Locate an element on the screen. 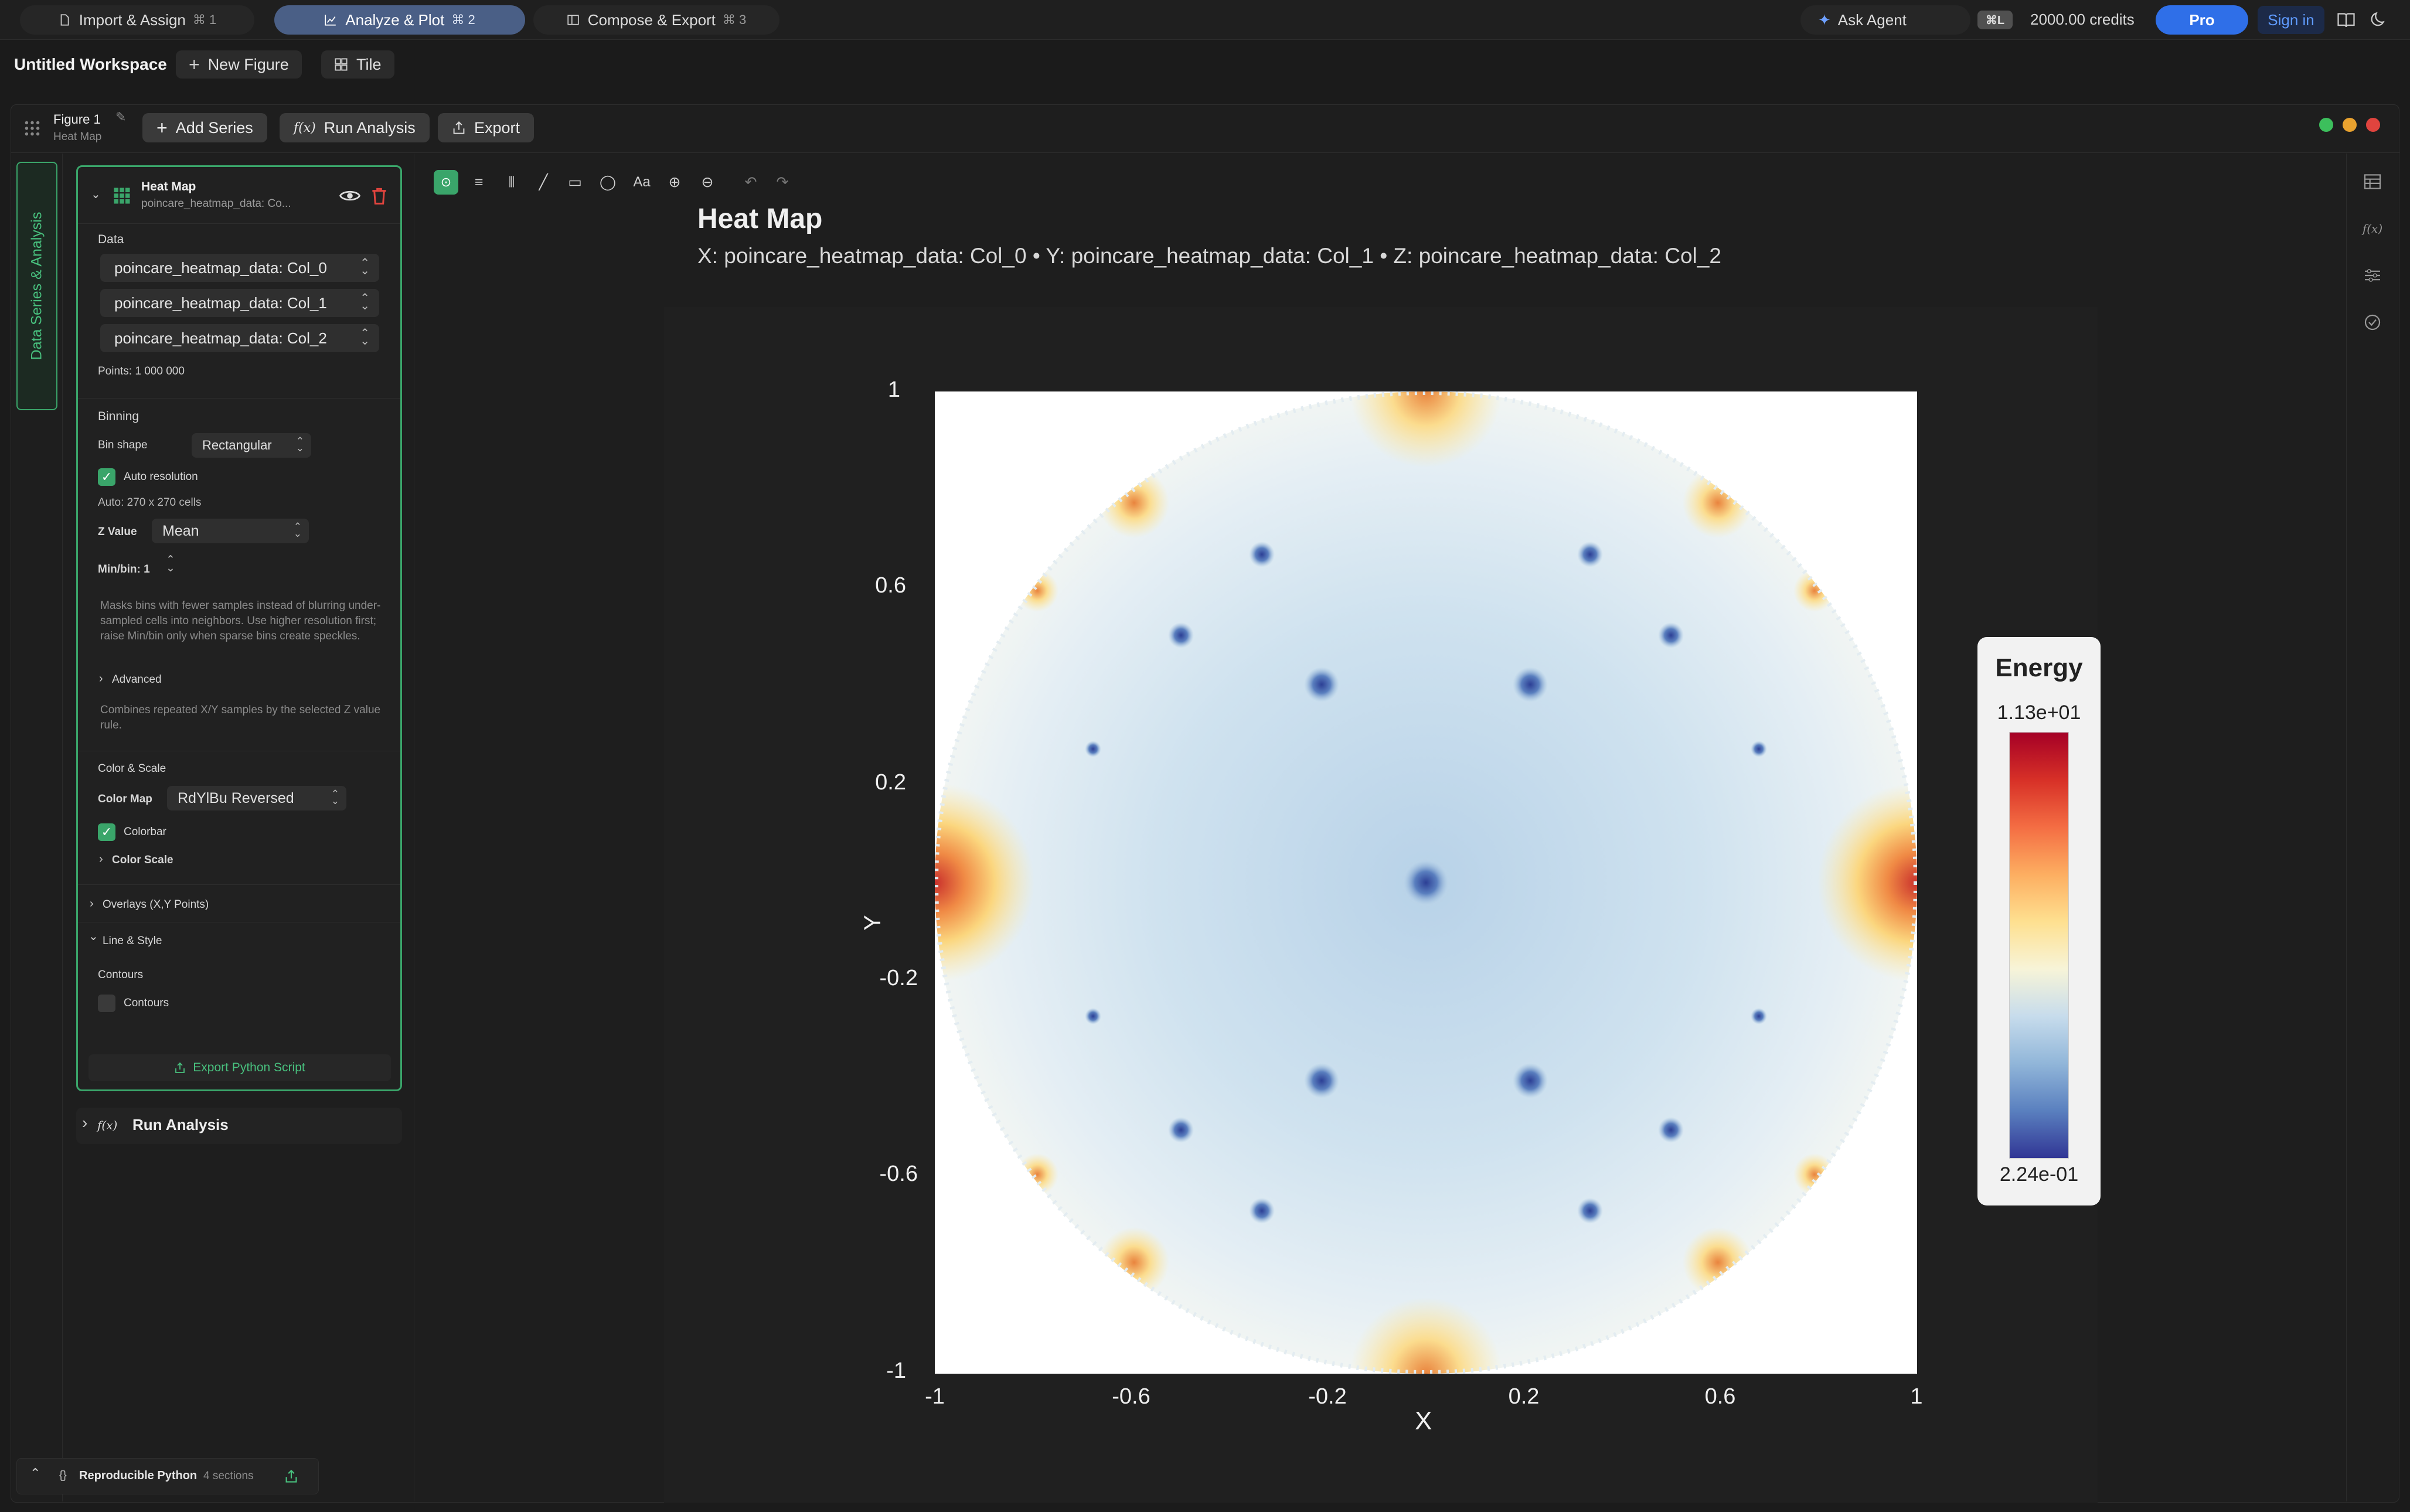 The width and height of the screenshot is (2410, 1512). tab-import-assign: Import & Assign ⌘ 1 is located at coordinates (137, 20).